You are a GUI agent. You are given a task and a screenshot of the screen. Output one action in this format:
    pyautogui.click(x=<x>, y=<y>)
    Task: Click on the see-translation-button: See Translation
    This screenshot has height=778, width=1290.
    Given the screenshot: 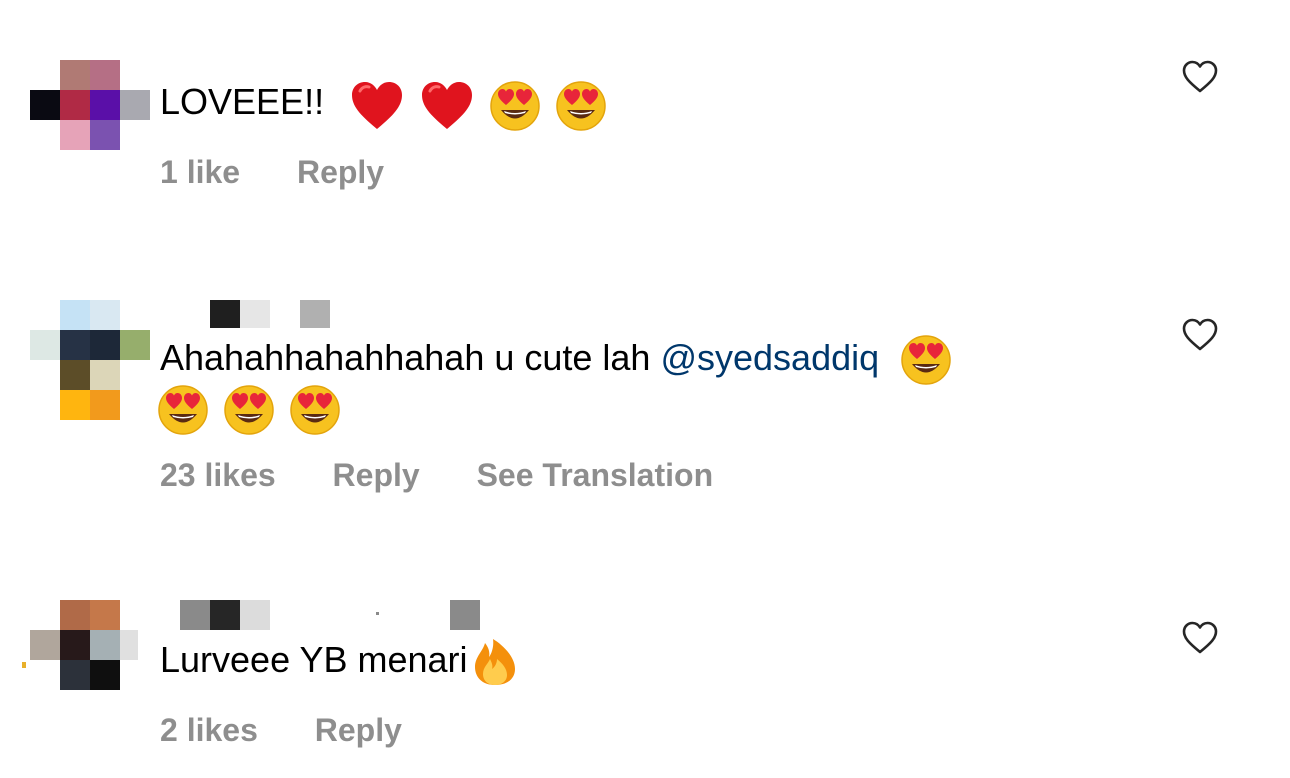 What is the action you would take?
    pyautogui.click(x=595, y=475)
    